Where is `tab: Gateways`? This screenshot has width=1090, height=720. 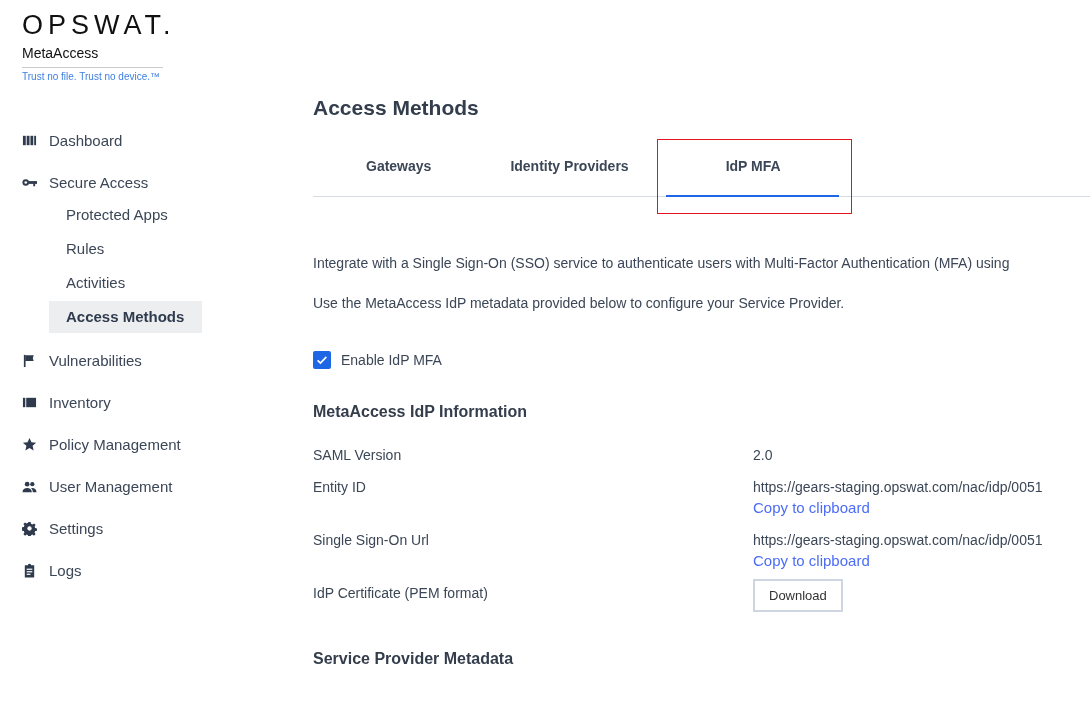 tab: Gateways is located at coordinates (392, 168).